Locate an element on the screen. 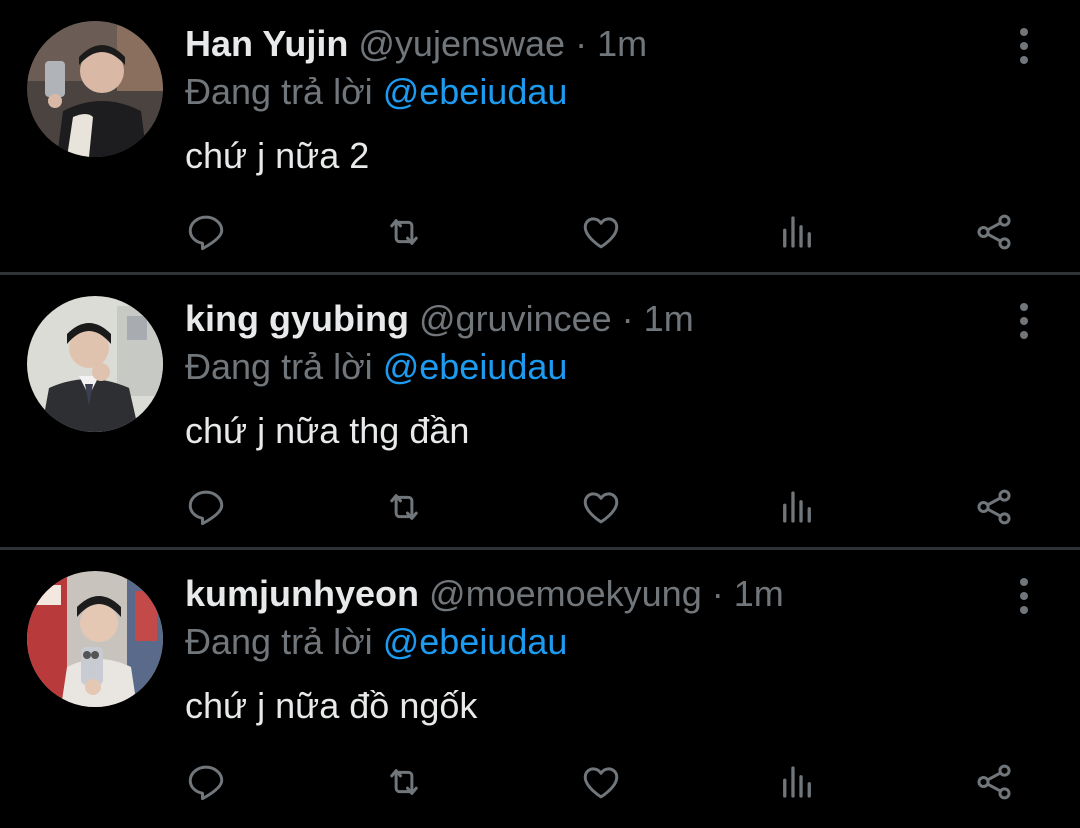  tweet-header: Han Yujin @yujenswae · 1m is located at coordinates (416, 44).